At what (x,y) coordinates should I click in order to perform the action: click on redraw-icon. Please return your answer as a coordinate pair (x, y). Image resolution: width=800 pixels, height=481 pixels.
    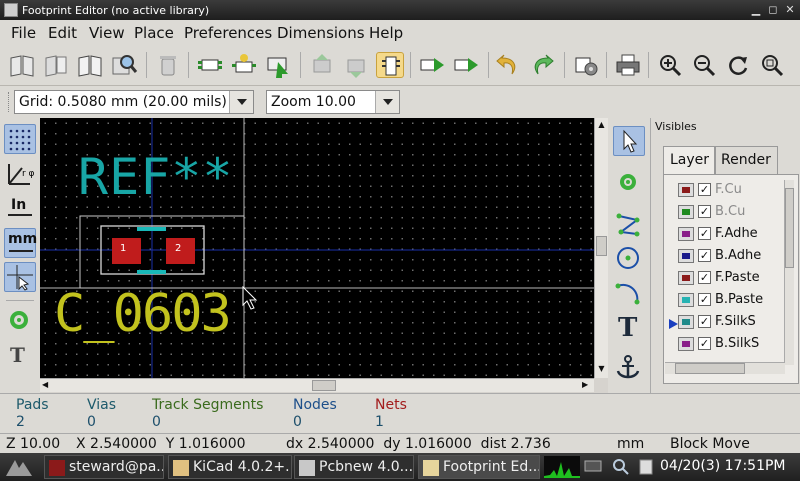
    Looking at the image, I should click on (738, 65).